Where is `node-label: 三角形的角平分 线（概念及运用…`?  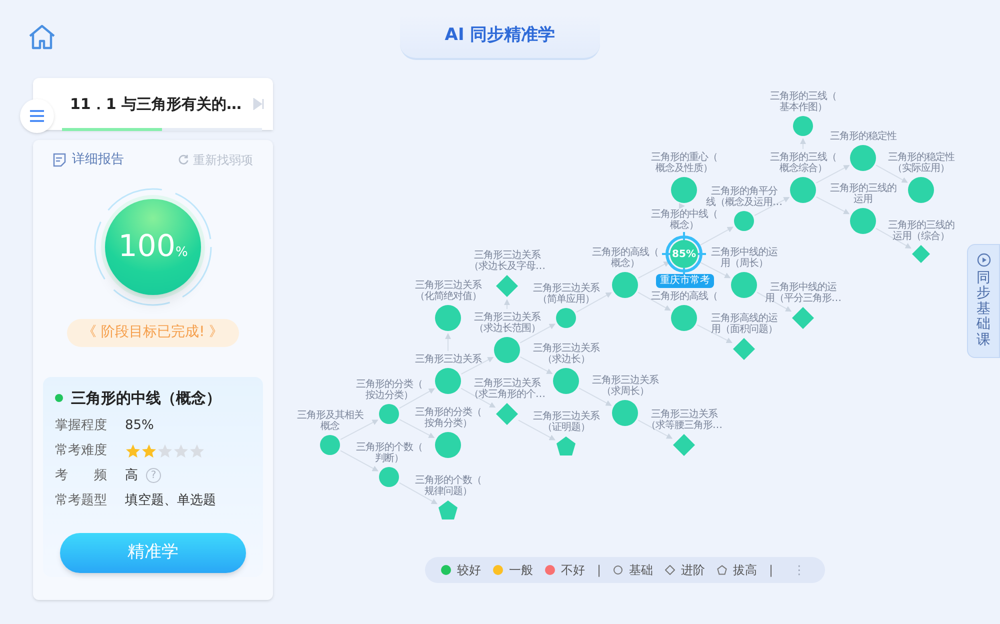 node-label: 三角形的角平分 线（概念及运用… is located at coordinates (744, 197).